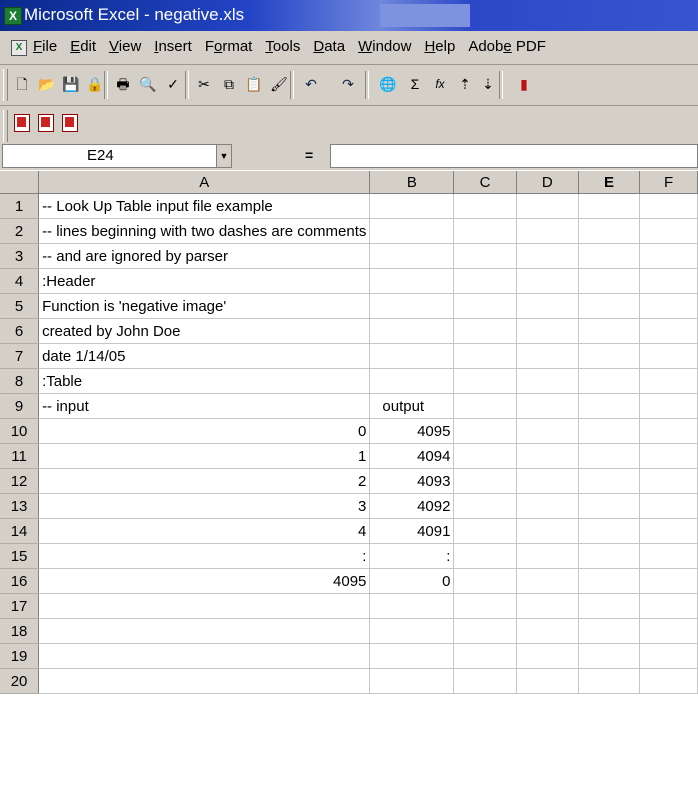  Describe the element at coordinates (204, 556) in the screenshot. I see `cell-a15: :` at that location.